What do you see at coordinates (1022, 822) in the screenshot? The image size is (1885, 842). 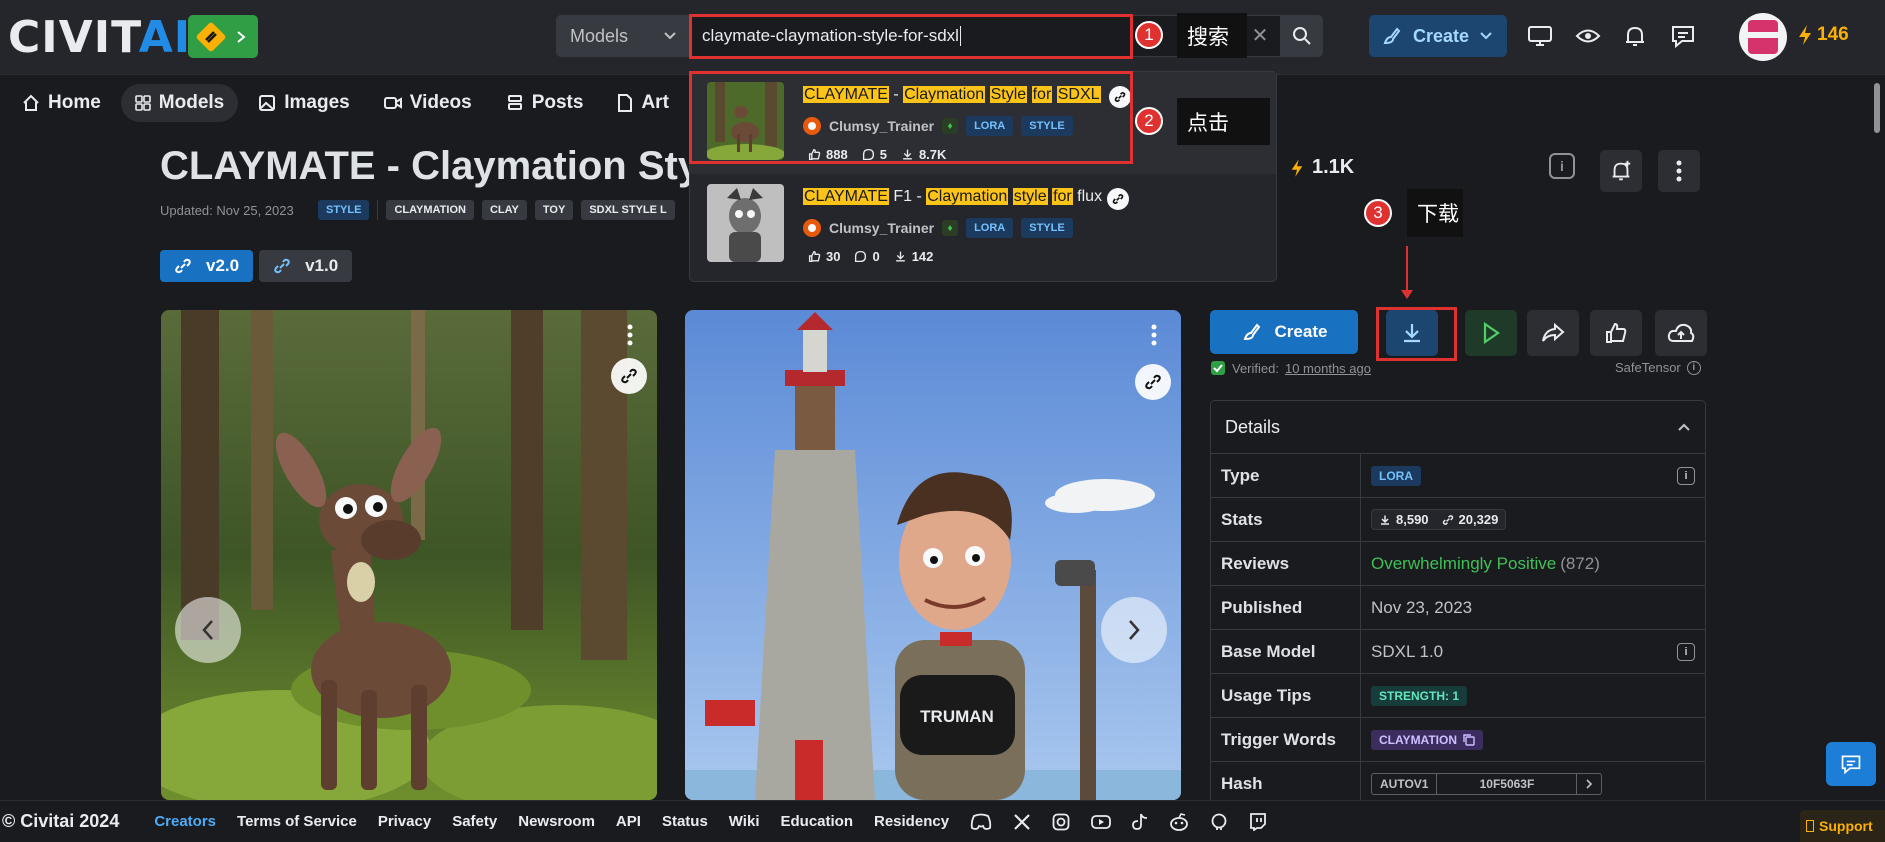 I see `x-twitter-icon` at bounding box center [1022, 822].